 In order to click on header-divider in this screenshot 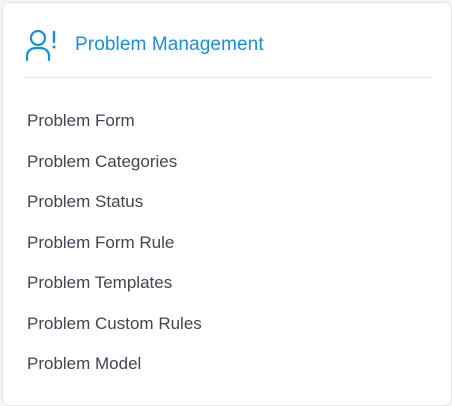, I will do `click(228, 77)`.